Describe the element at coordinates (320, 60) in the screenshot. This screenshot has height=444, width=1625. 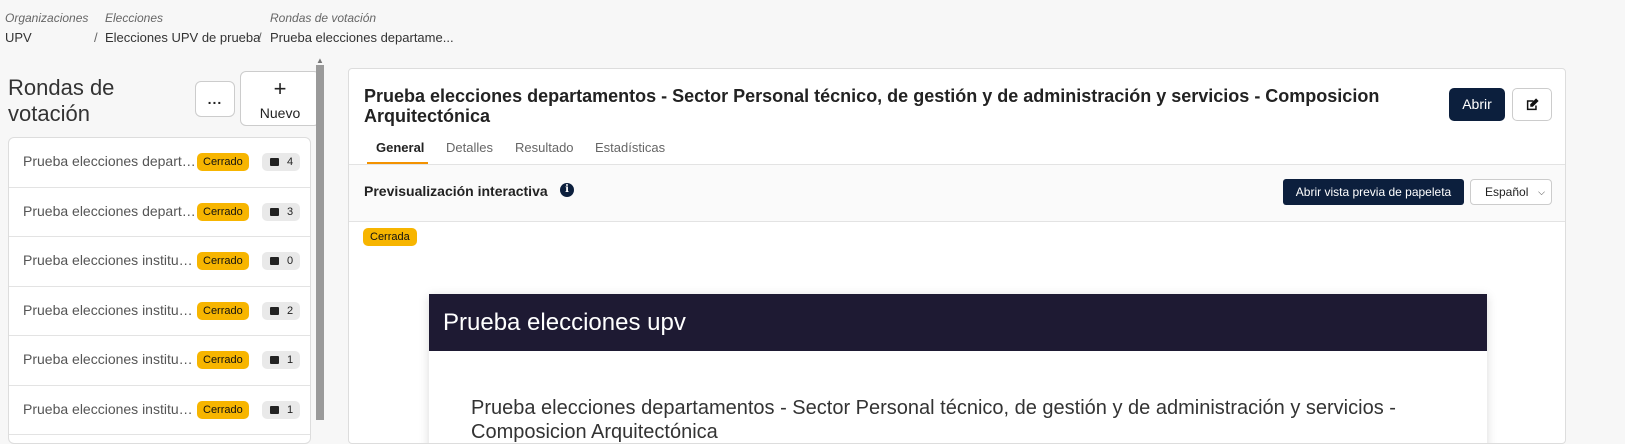
I see `scroll-up-arrow-icon: ▲` at that location.